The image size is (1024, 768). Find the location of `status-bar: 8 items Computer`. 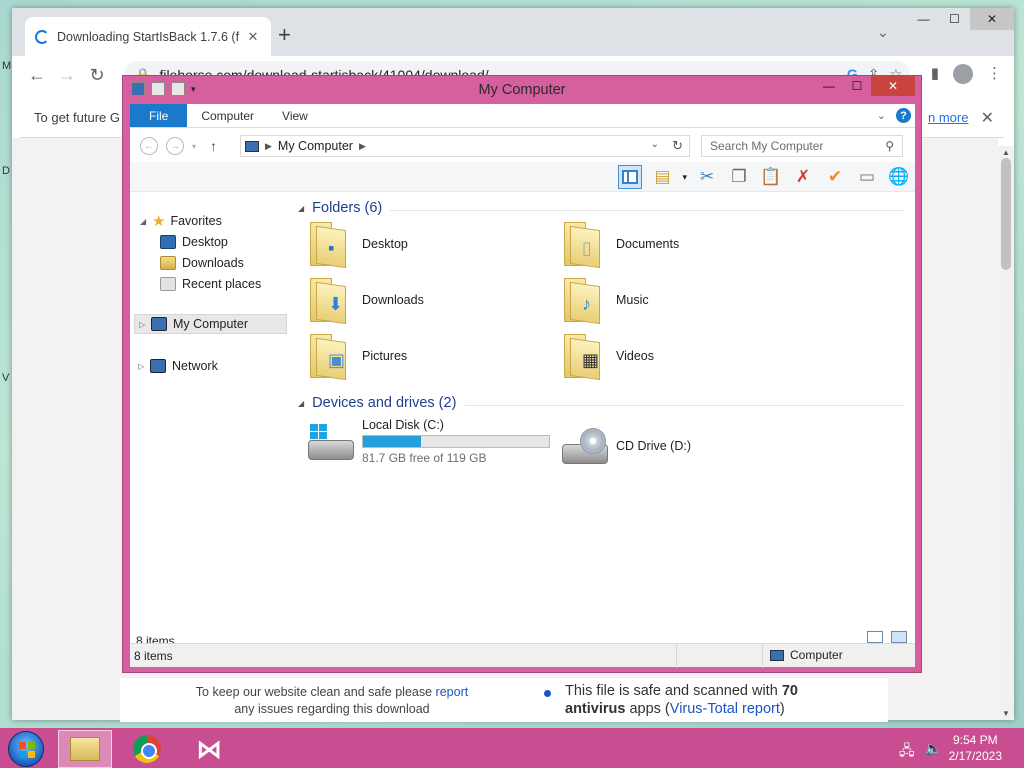

status-bar: 8 items Computer is located at coordinates (522, 655).